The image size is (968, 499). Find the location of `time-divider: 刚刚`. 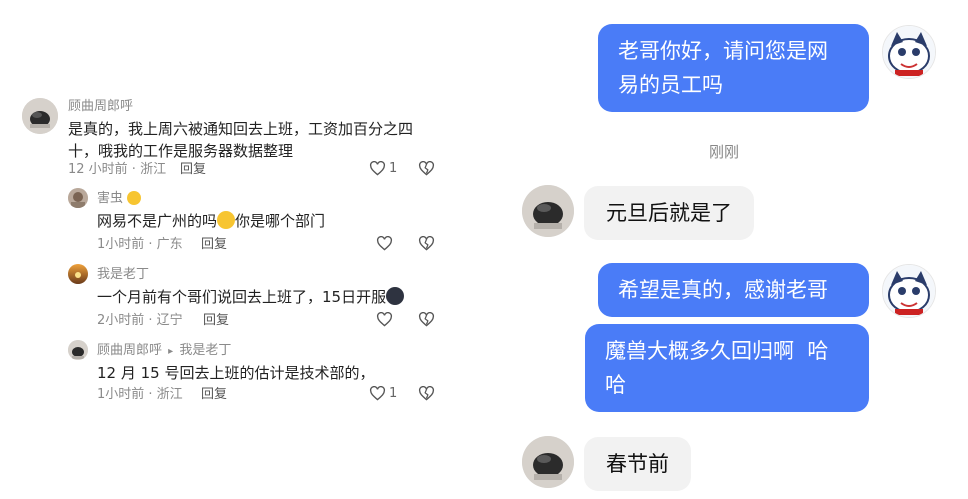

time-divider: 刚刚 is located at coordinates (724, 152).